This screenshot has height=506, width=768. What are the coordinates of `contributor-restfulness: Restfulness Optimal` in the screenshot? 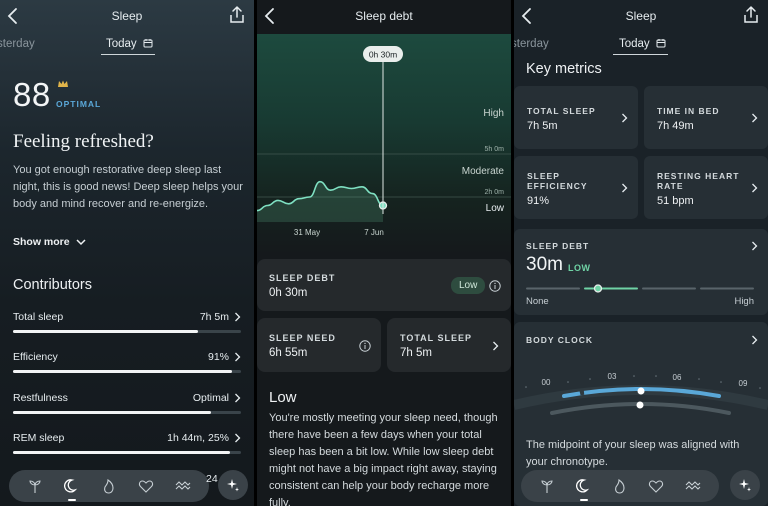 It's located at (127, 407).